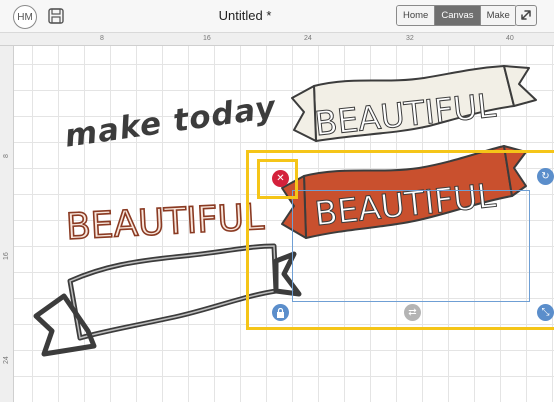 The image size is (554, 402). I want to click on fullscreen-button, so click(526, 15).